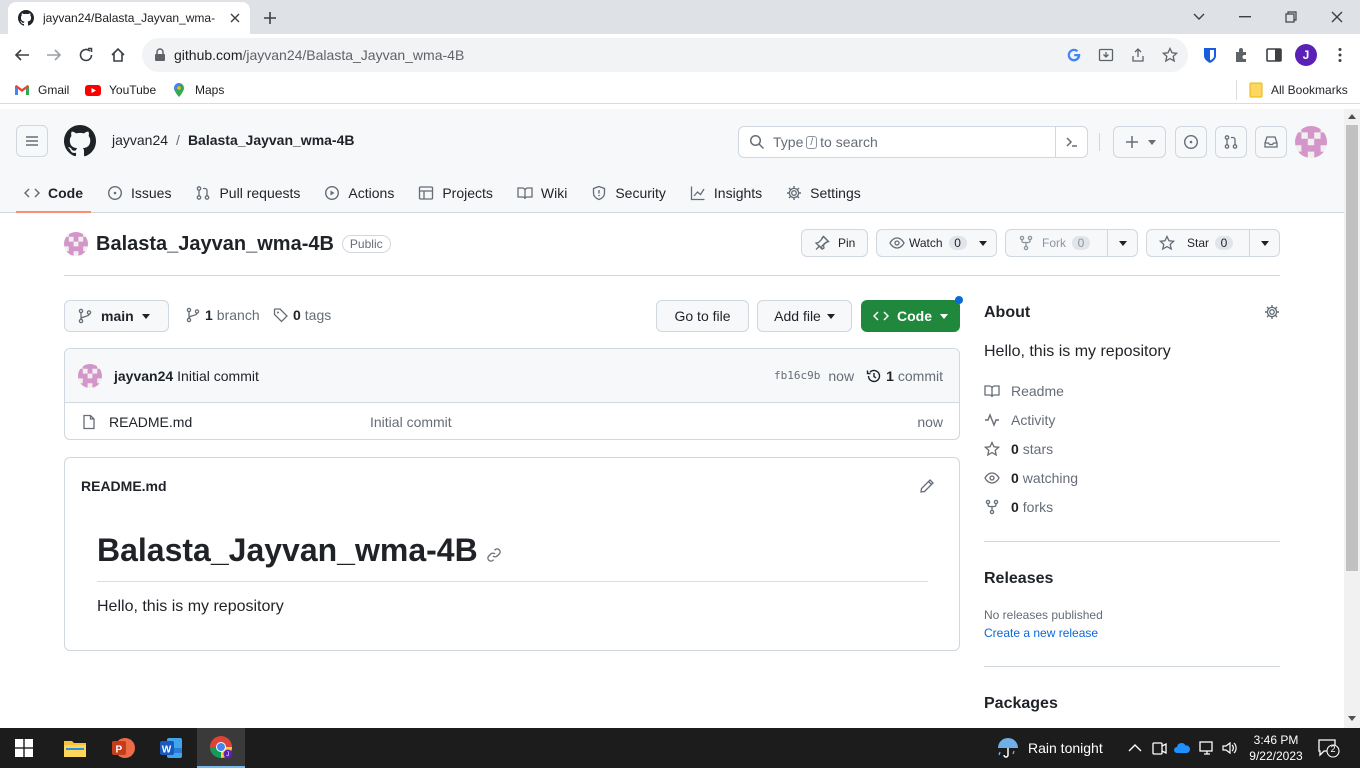  Describe the element at coordinates (1099, 142) in the screenshot. I see `header-divider` at that location.